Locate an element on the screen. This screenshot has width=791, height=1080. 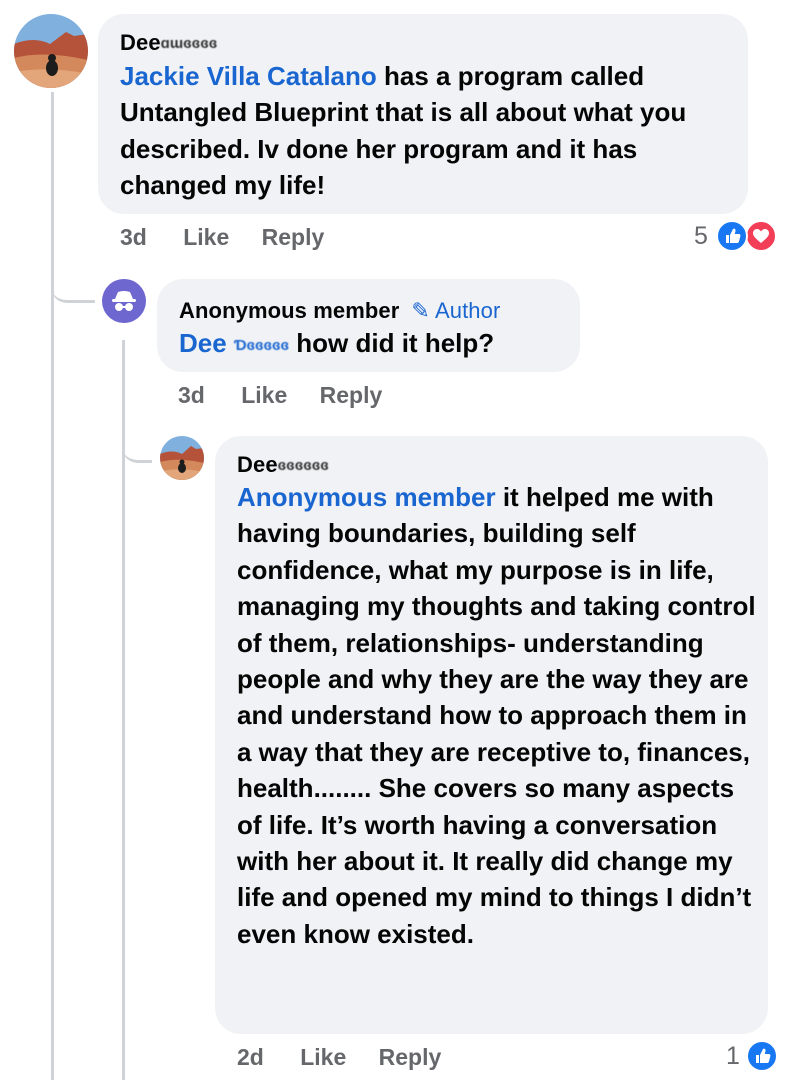
author-badge: ✎ Author is located at coordinates (456, 310).